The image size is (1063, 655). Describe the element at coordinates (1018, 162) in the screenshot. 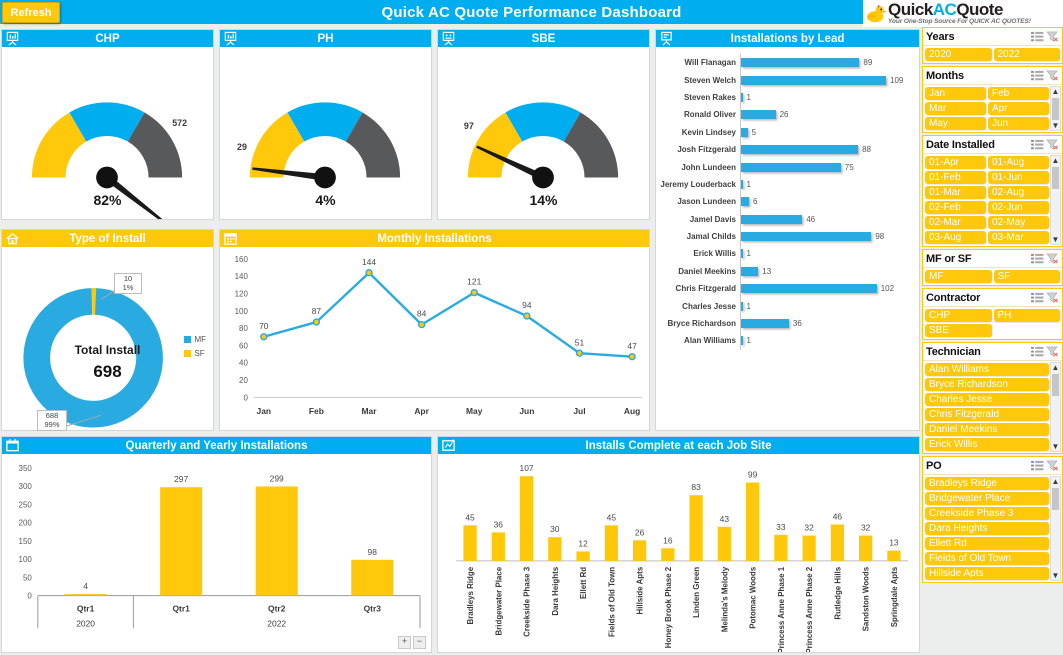

I see `slicer-item: 01-Aug` at that location.